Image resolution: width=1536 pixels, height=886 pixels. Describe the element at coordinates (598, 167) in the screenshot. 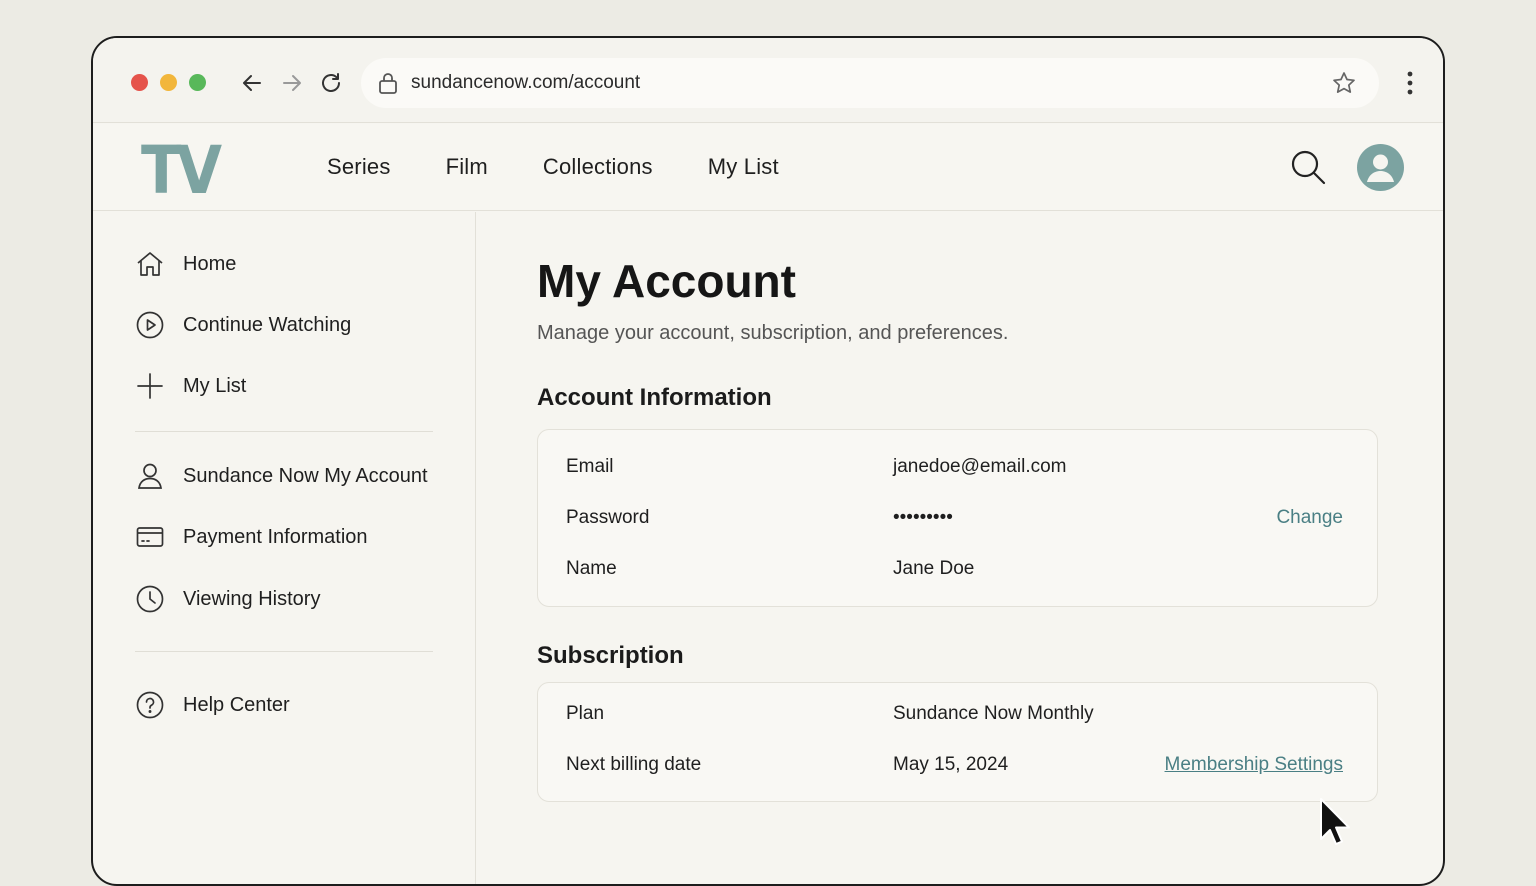

I see `nav-collections: Collections` at that location.